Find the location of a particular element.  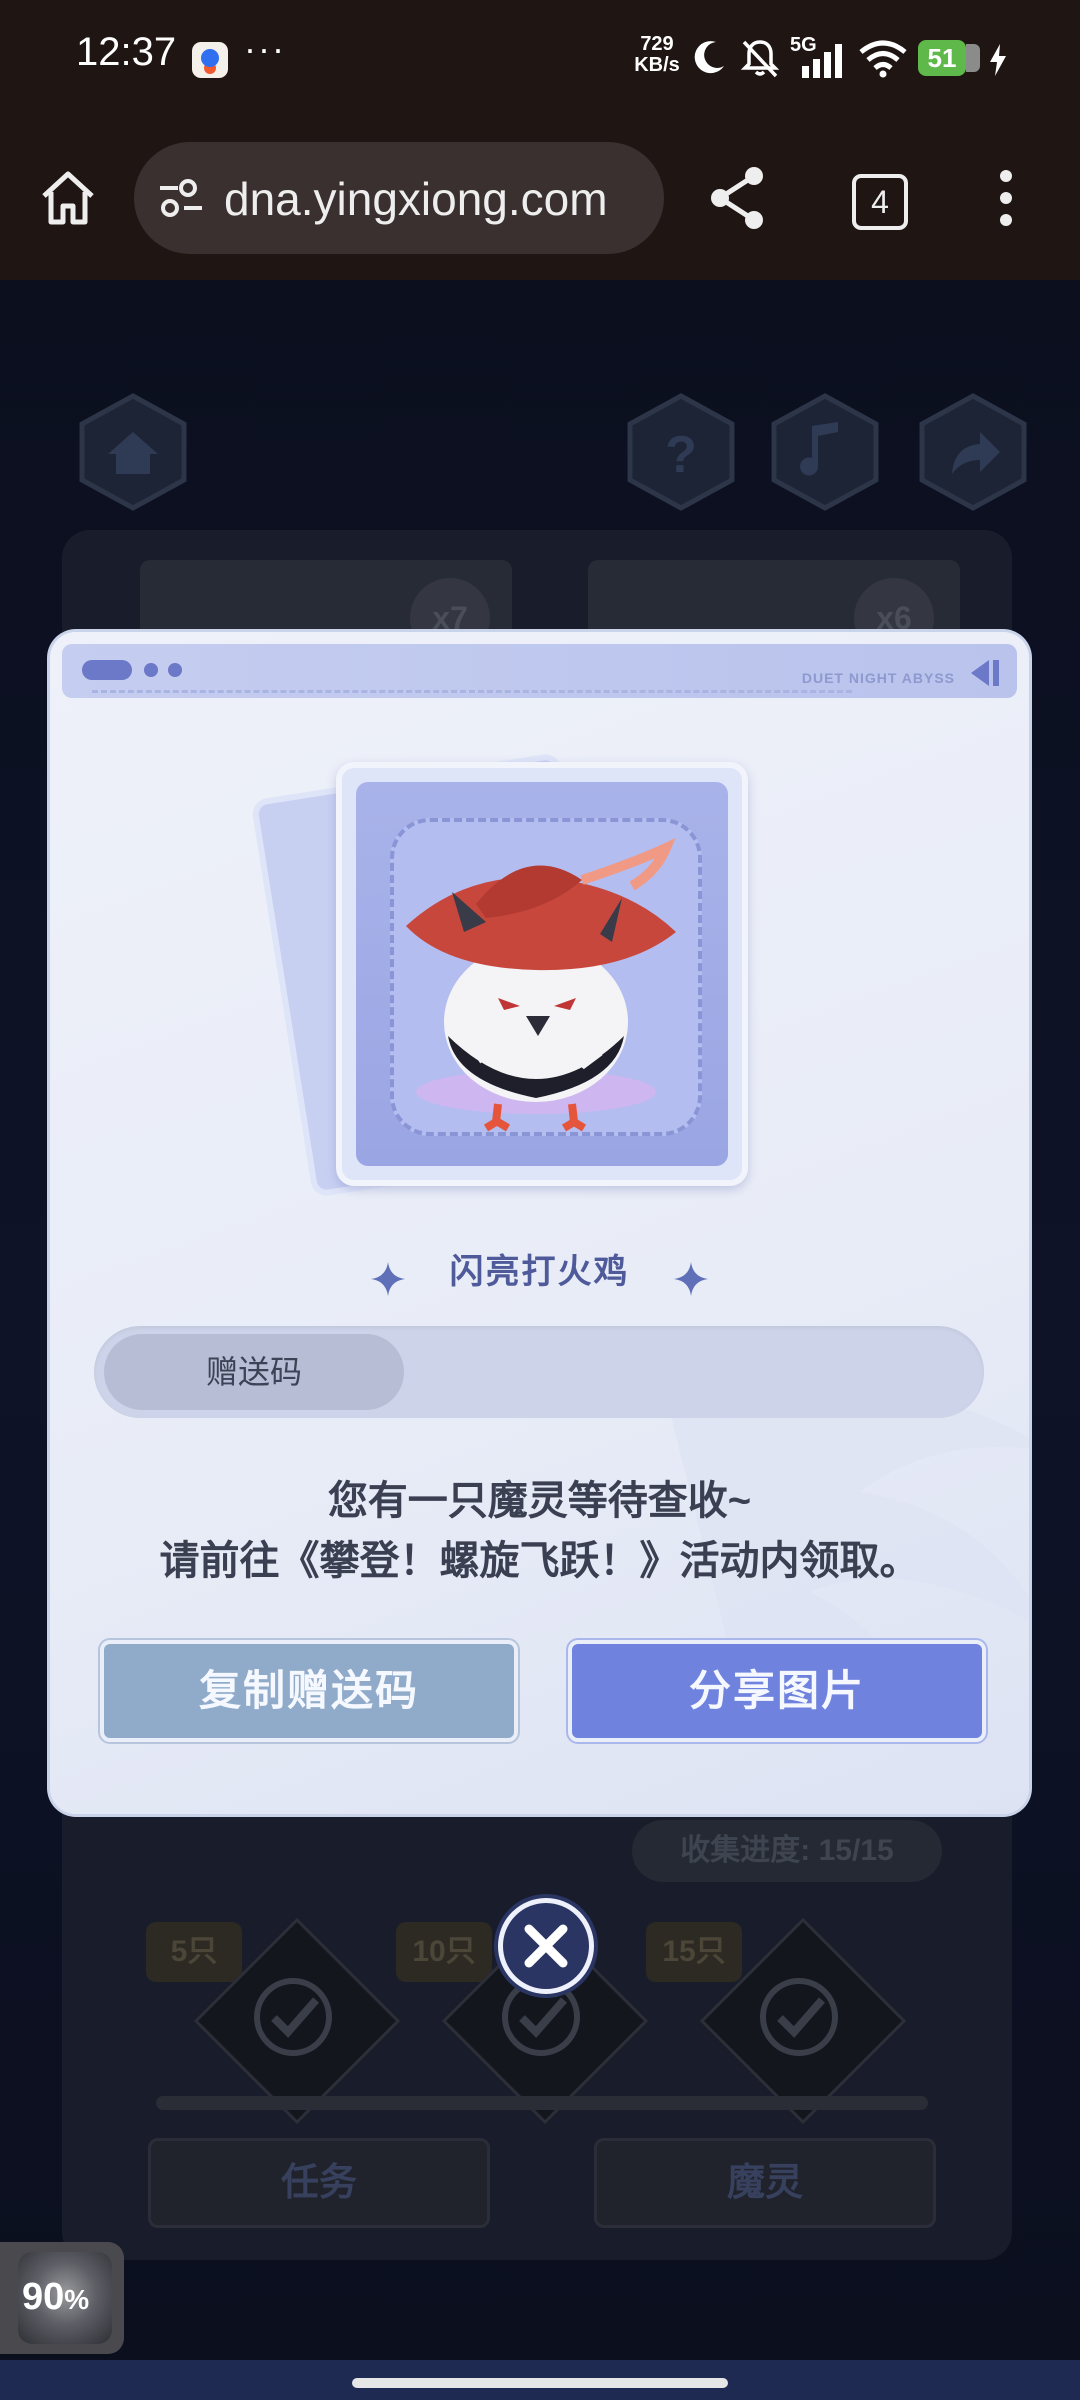

close-icon is located at coordinates (546, 1946).